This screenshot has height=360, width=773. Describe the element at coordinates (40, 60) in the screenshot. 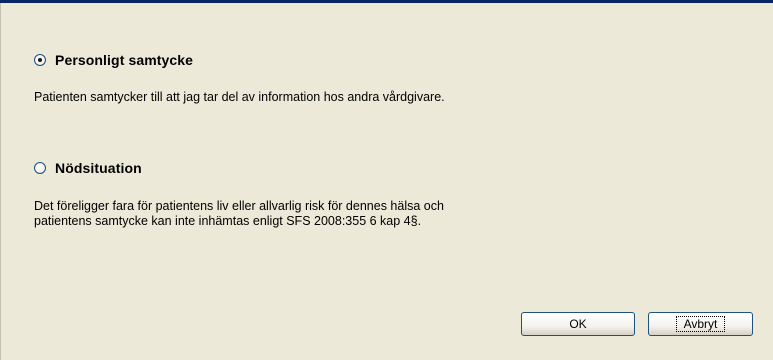

I see `radio-personal-consent` at that location.